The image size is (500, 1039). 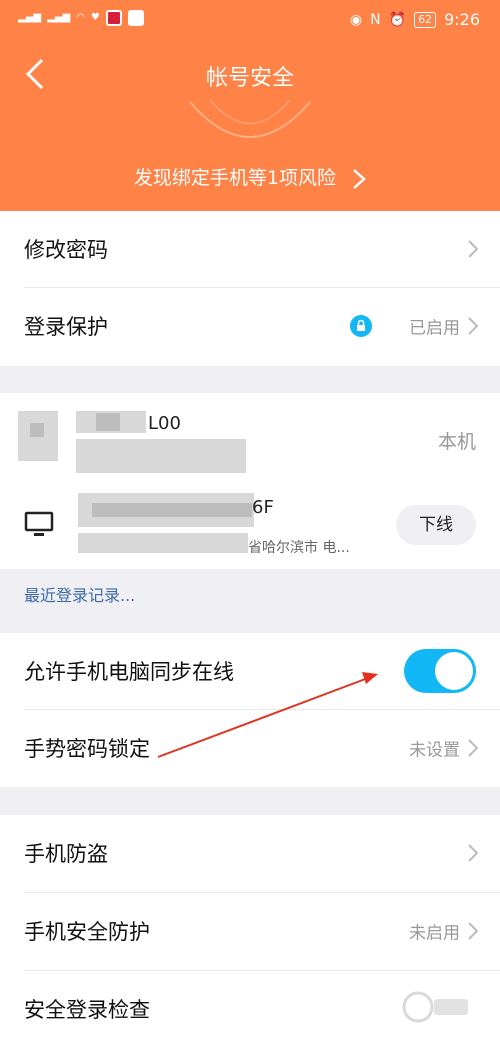 I want to click on this-device-label: 本机, so click(x=456, y=442).